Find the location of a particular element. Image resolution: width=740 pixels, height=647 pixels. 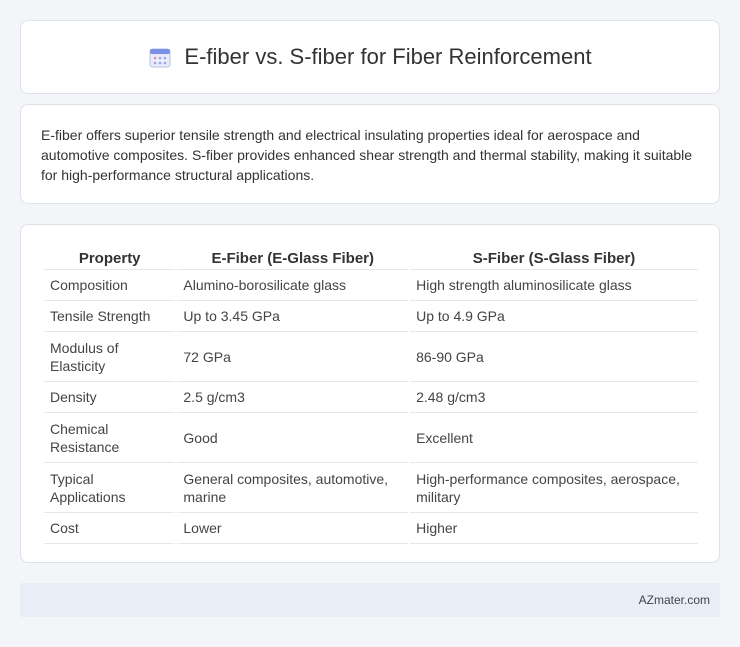

e-fiber-cell: Alumino-borosilicate glass is located at coordinates (293, 285).